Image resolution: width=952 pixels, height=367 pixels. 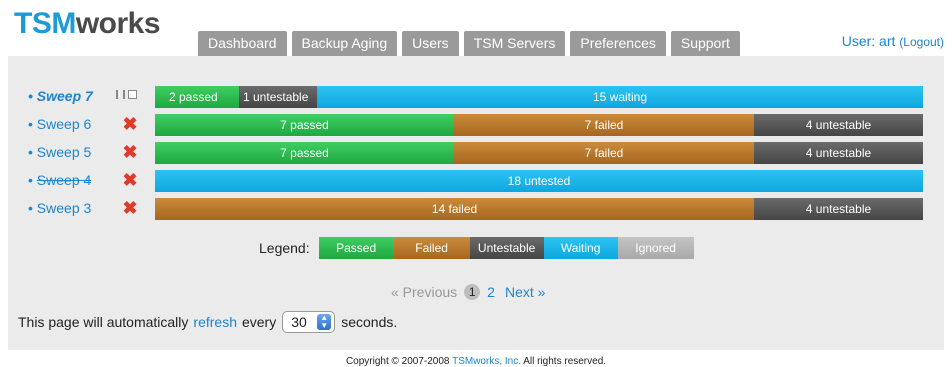 What do you see at coordinates (45, 23) in the screenshot?
I see `logo-tsm-text: TSM` at bounding box center [45, 23].